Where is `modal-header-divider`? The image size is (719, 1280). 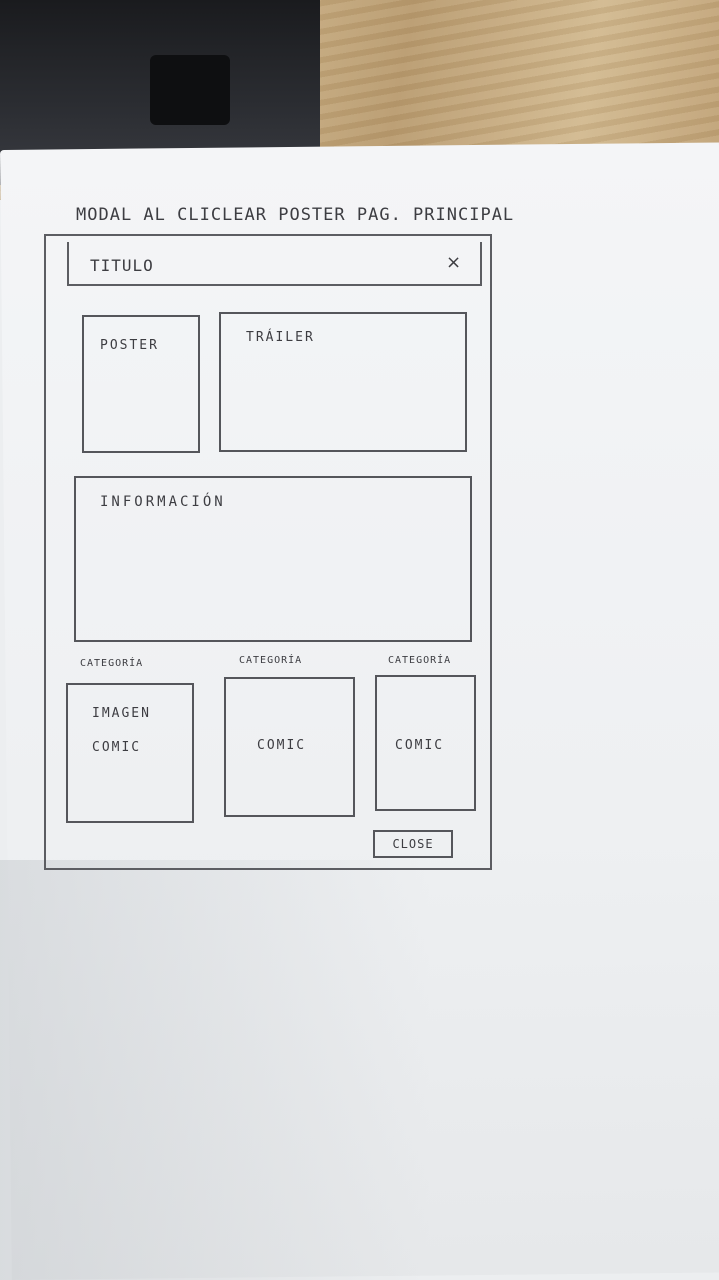 modal-header-divider is located at coordinates (274, 285).